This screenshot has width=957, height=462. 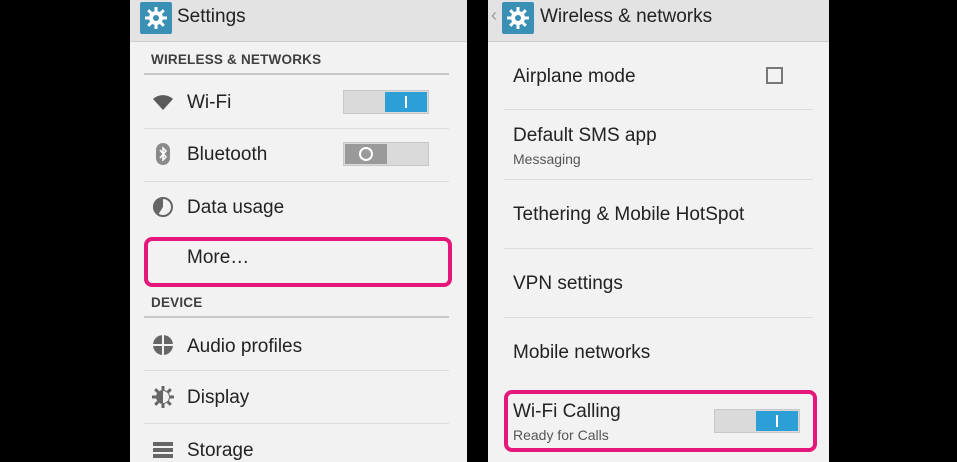 I want to click on settings-item-display: Display, so click(x=296, y=397).